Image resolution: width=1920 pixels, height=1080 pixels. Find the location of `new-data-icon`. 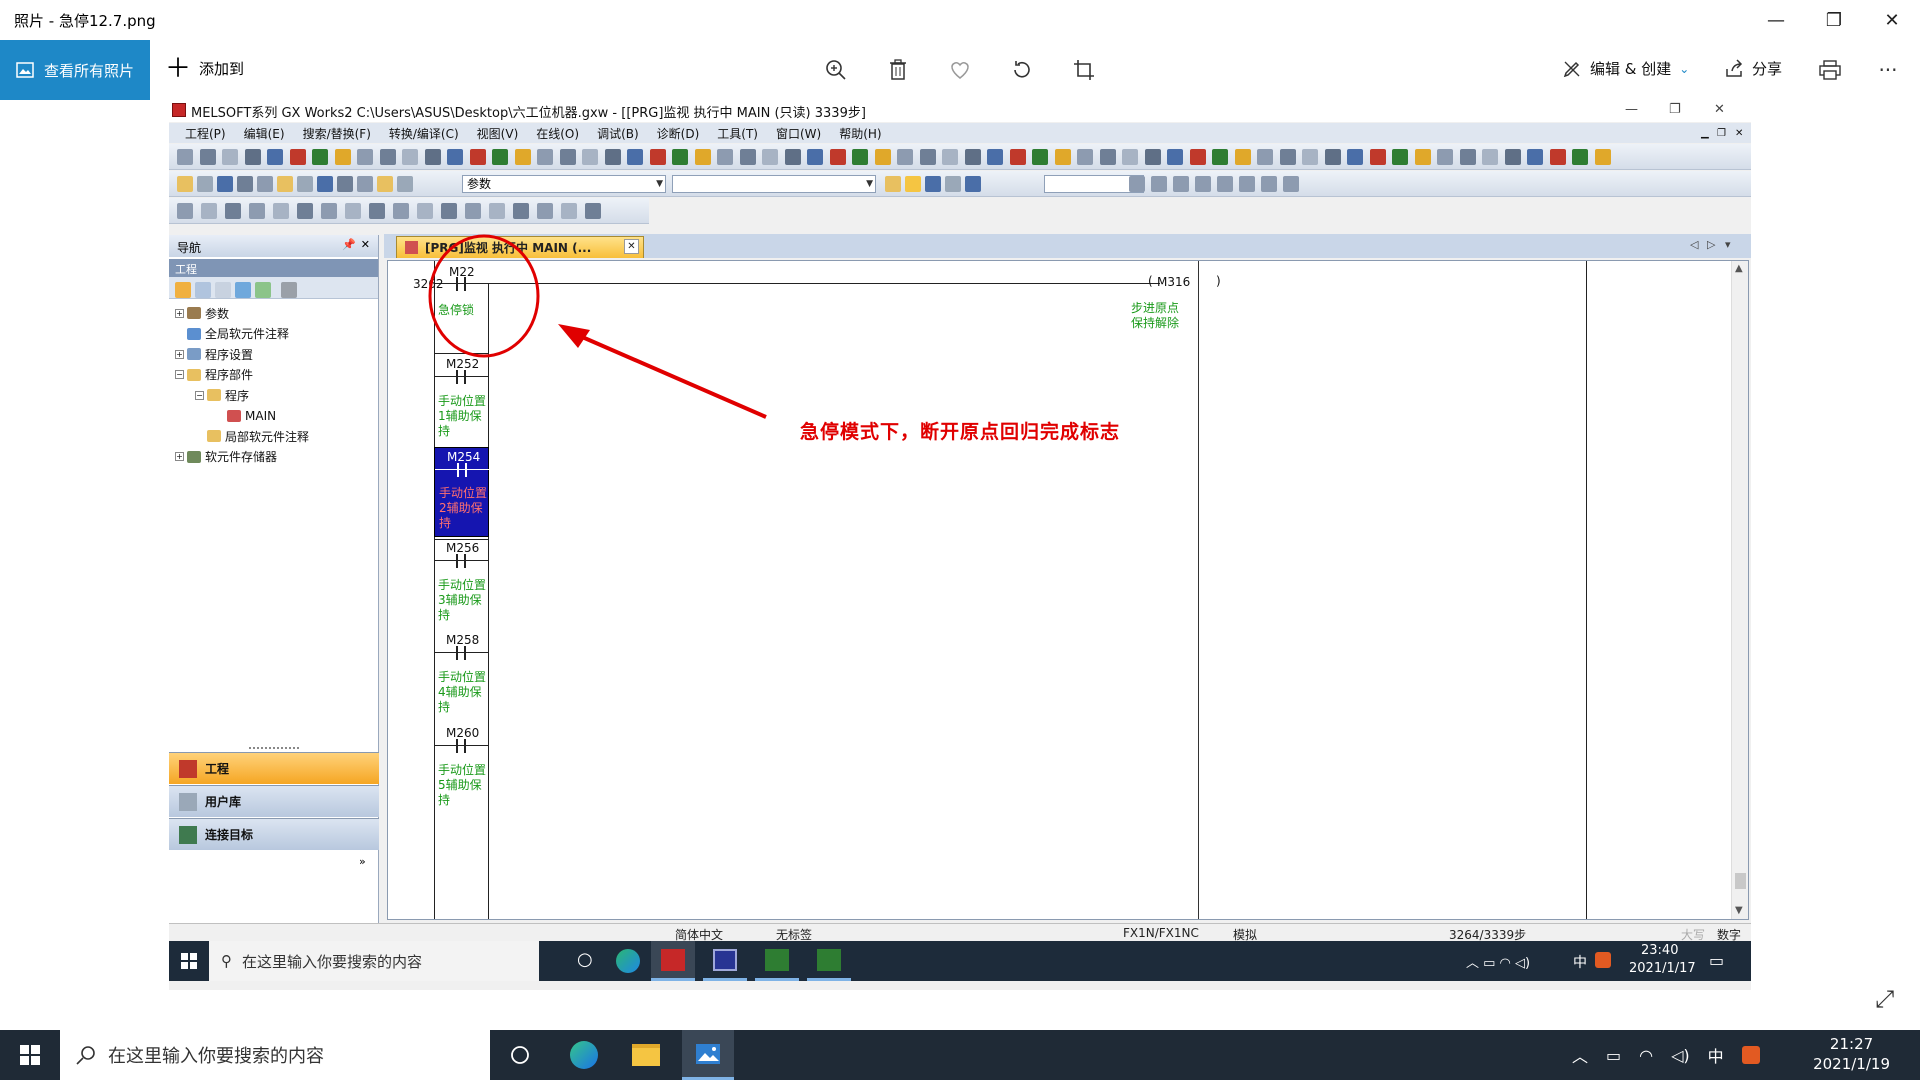

new-data-icon is located at coordinates (183, 290).